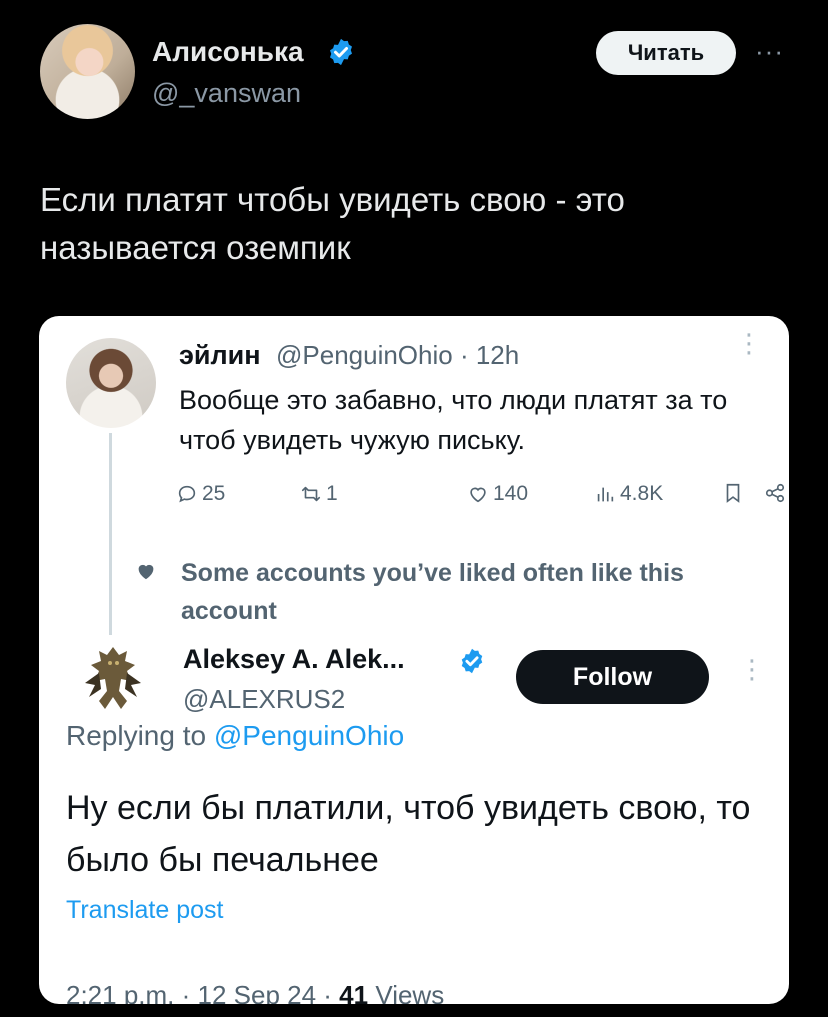 The image size is (828, 1017). Describe the element at coordinates (354, 992) in the screenshot. I see `views-number: 41` at that location.